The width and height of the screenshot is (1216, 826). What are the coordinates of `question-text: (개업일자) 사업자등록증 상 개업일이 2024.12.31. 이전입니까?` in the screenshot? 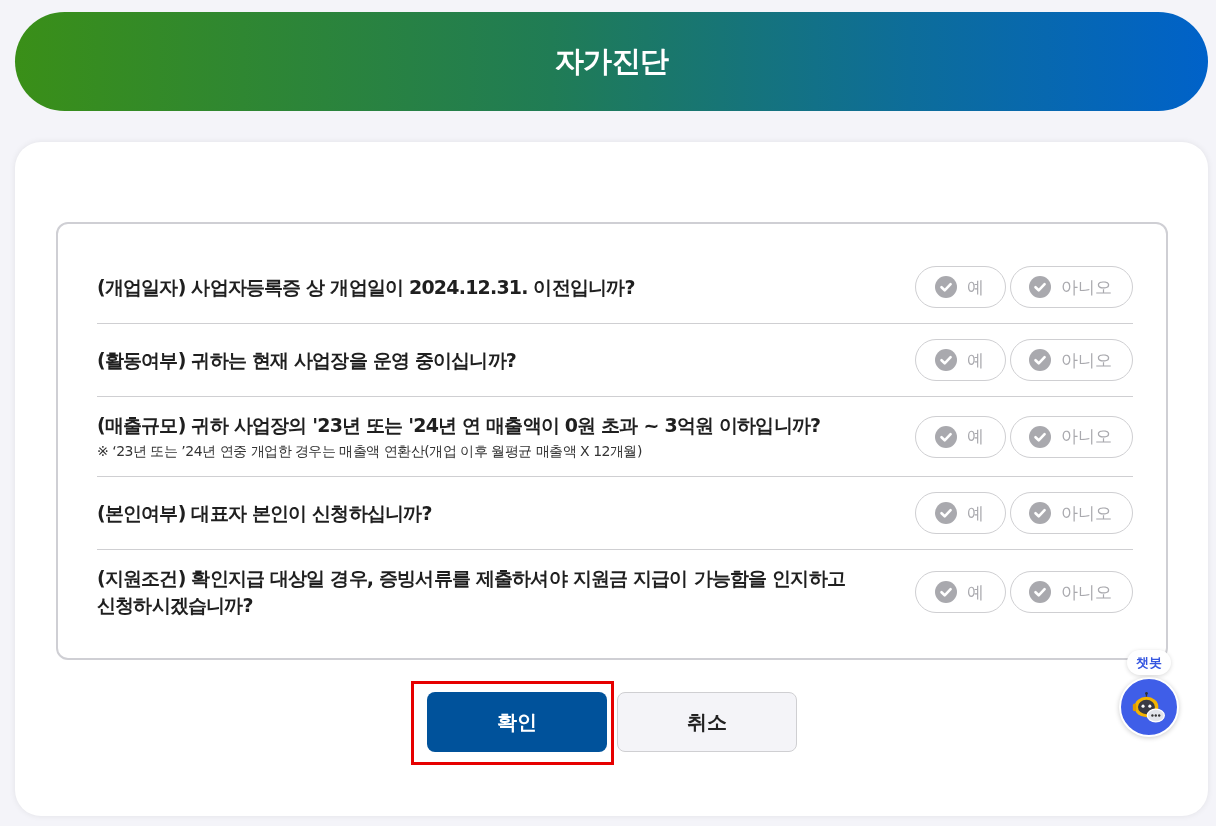 It's located at (366, 287).